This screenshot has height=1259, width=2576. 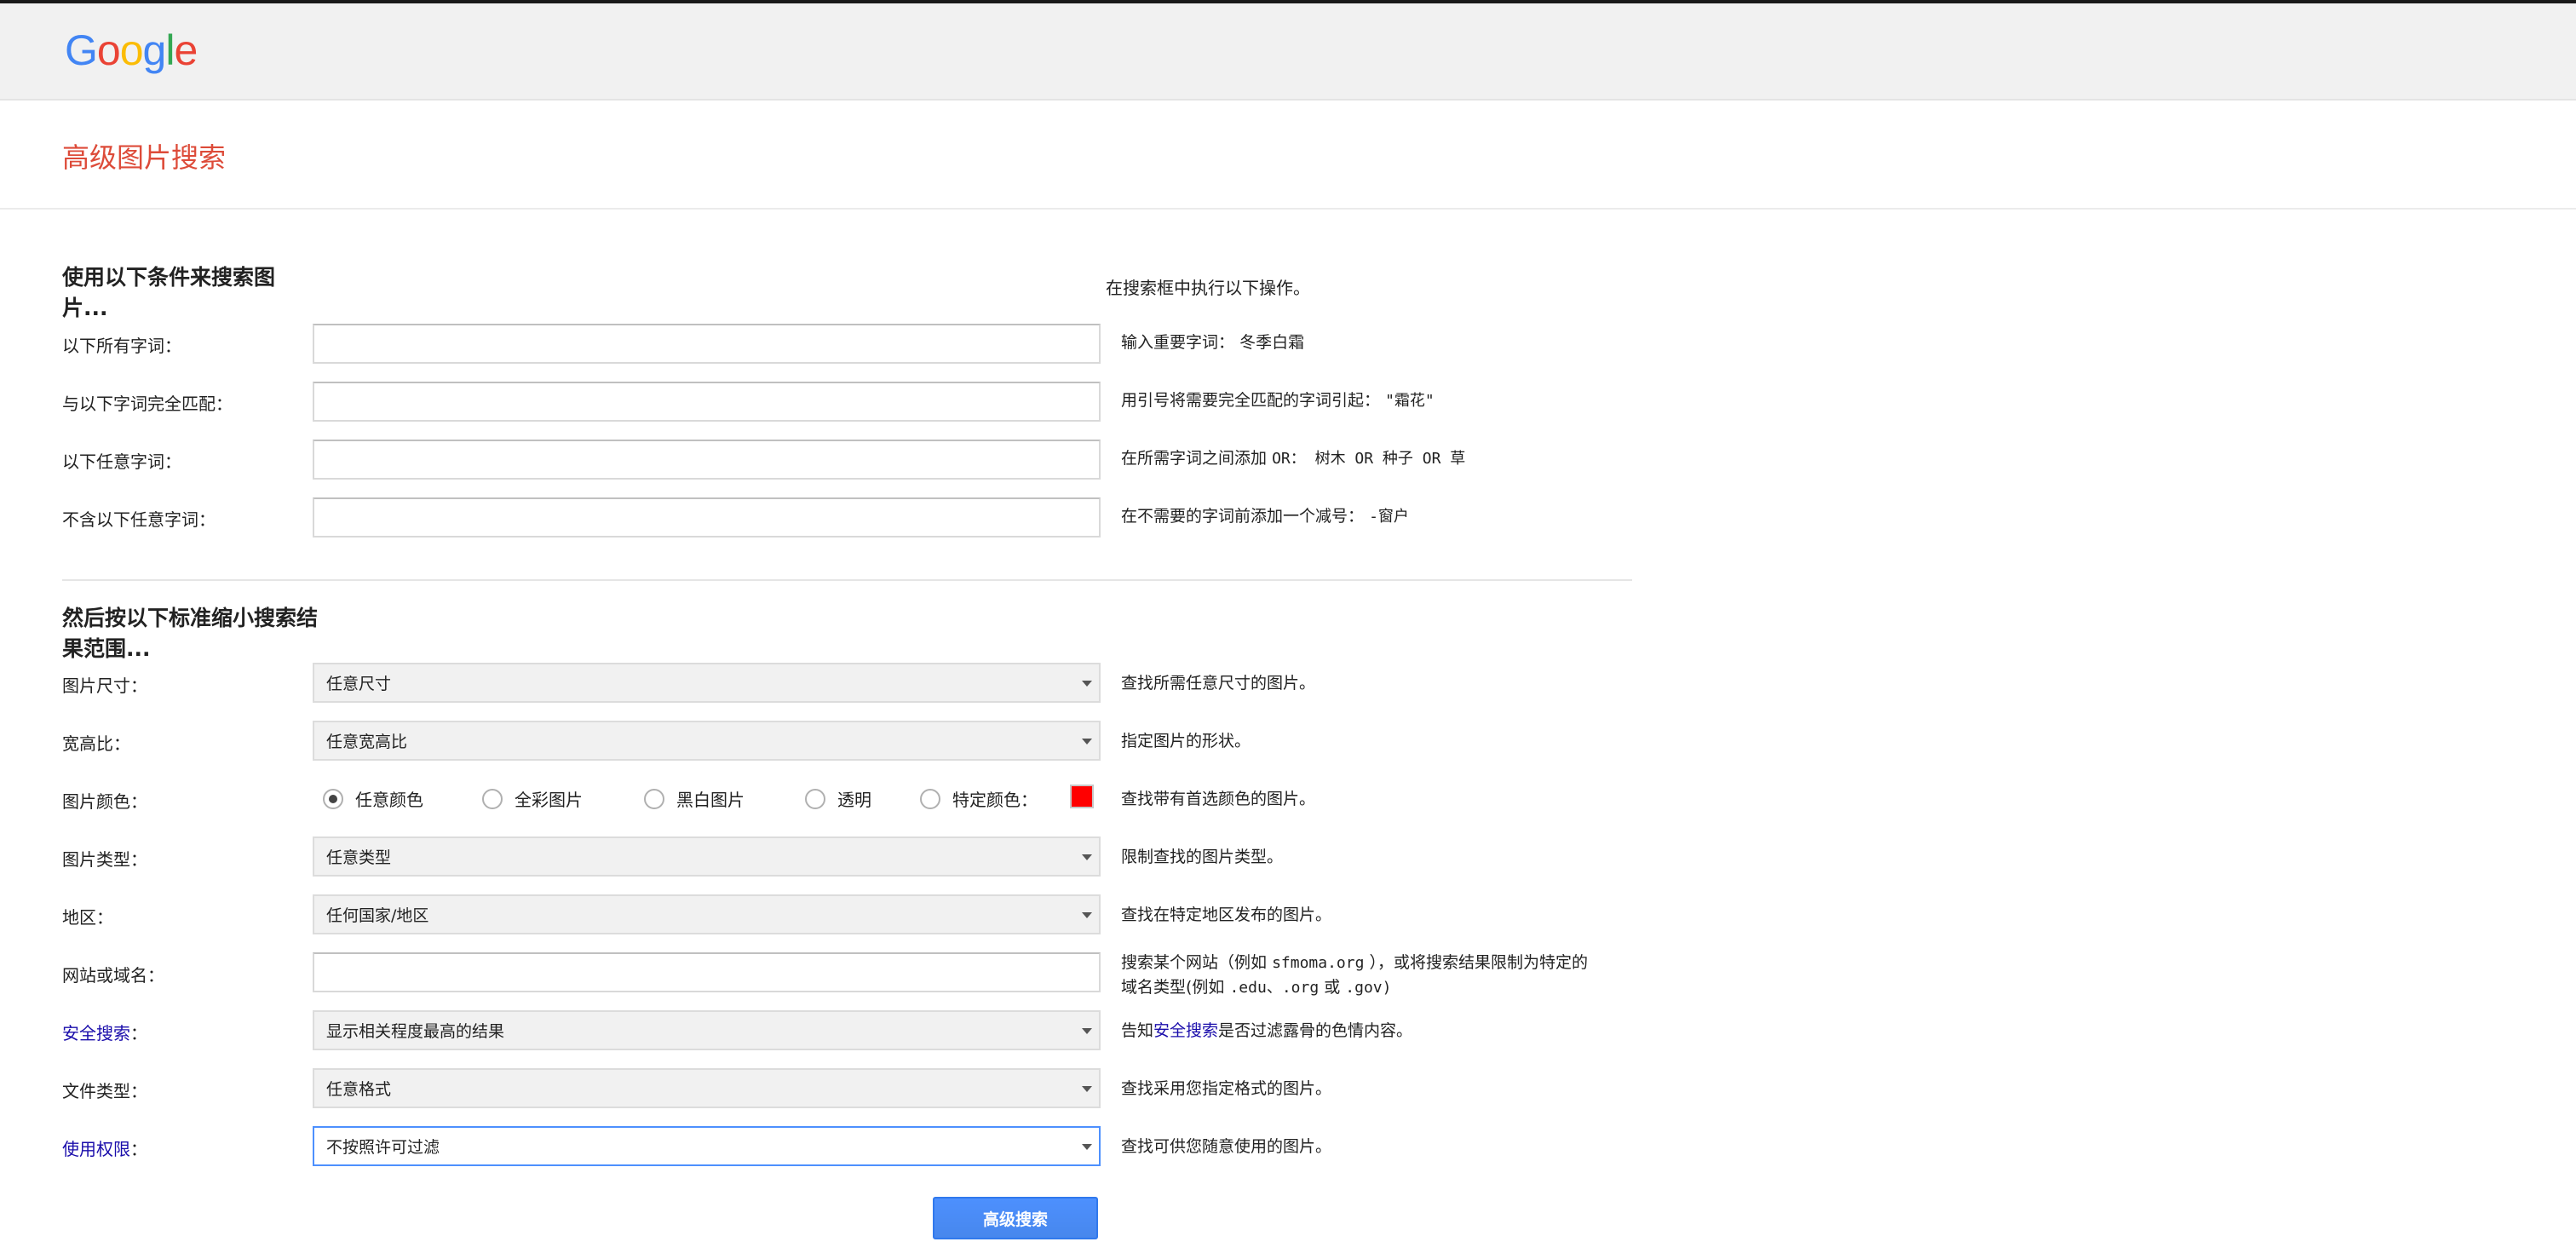 I want to click on region-hint: 查找在特定地区发布的图片。, so click(x=1226, y=914).